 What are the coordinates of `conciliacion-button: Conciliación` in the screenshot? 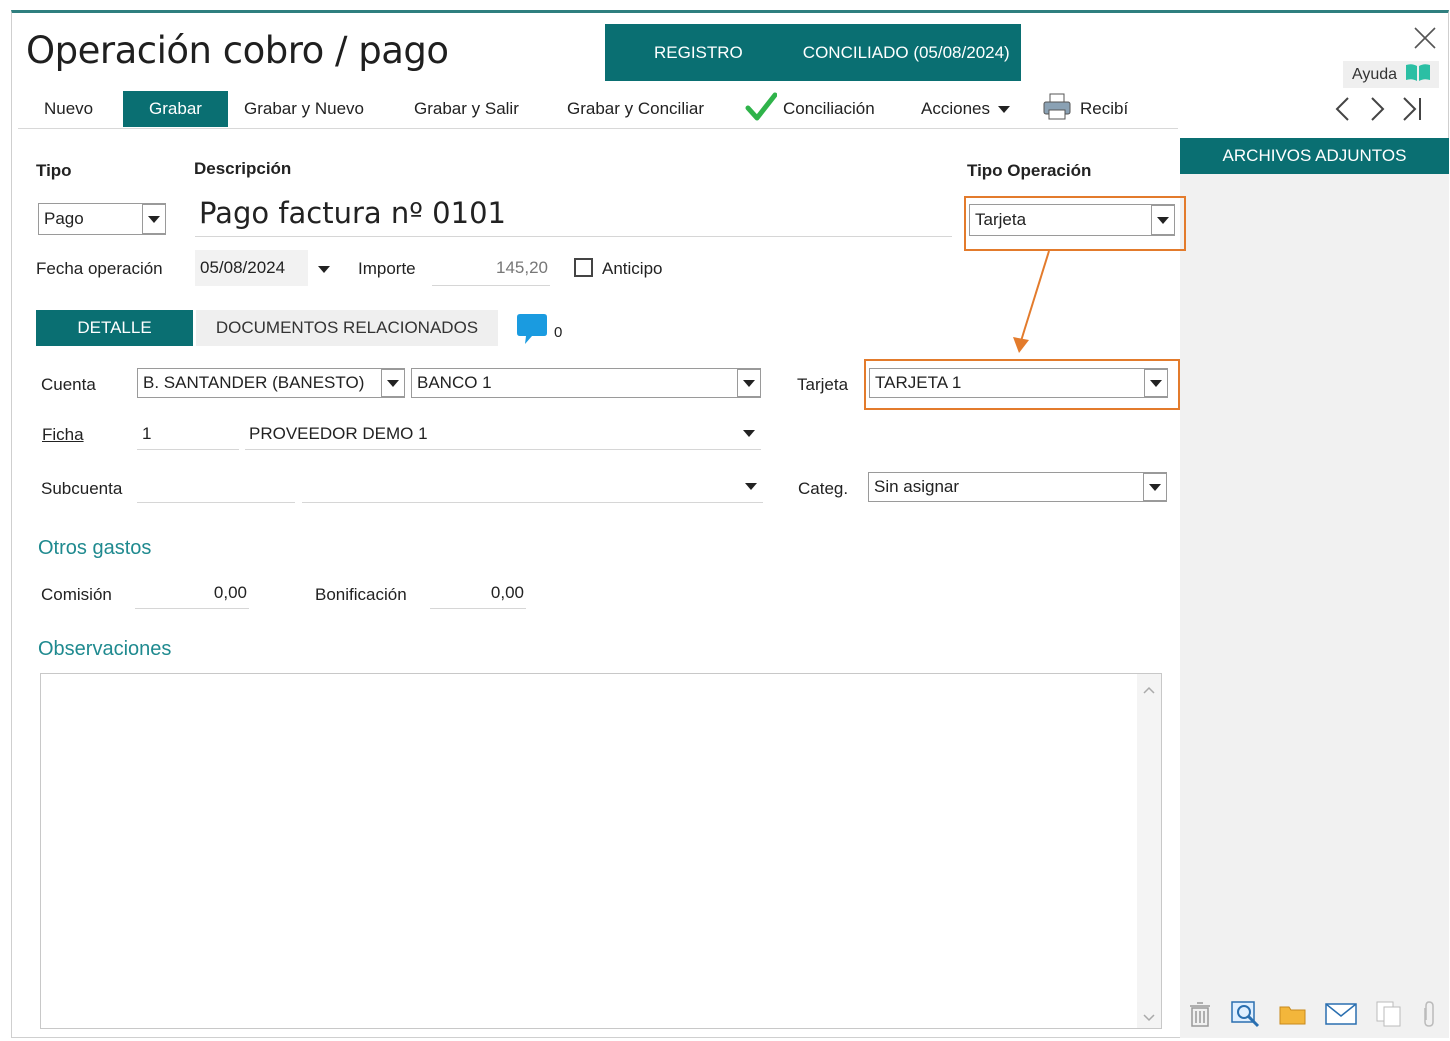 It's located at (810, 109).